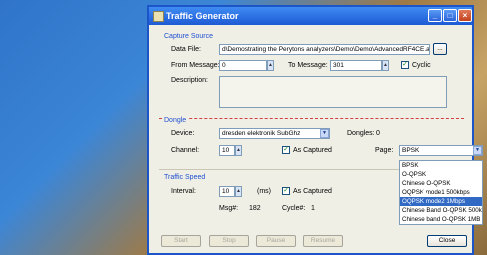  What do you see at coordinates (324, 133) in the screenshot?
I see `chevron-down-icon: ▼` at bounding box center [324, 133].